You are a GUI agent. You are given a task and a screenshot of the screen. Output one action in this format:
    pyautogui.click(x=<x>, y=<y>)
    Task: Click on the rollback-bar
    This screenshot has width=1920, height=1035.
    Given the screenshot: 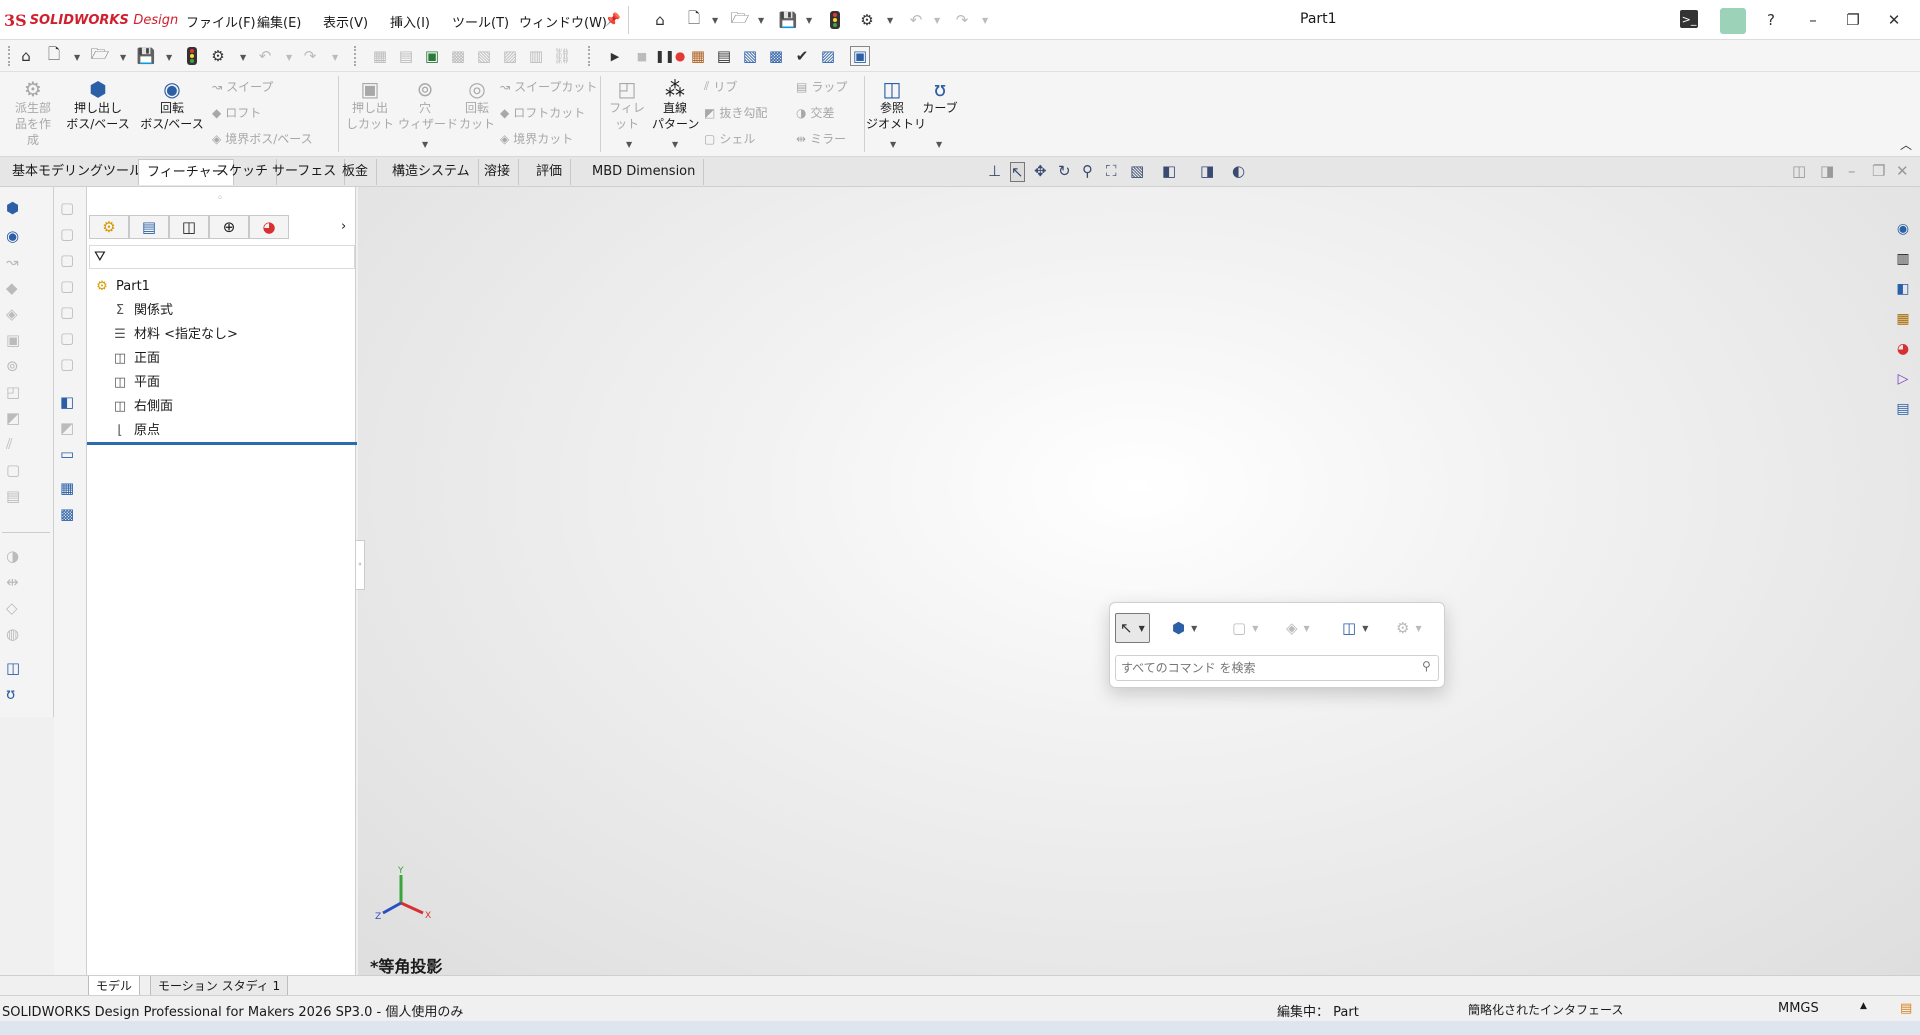 What is the action you would take?
    pyautogui.click(x=222, y=443)
    